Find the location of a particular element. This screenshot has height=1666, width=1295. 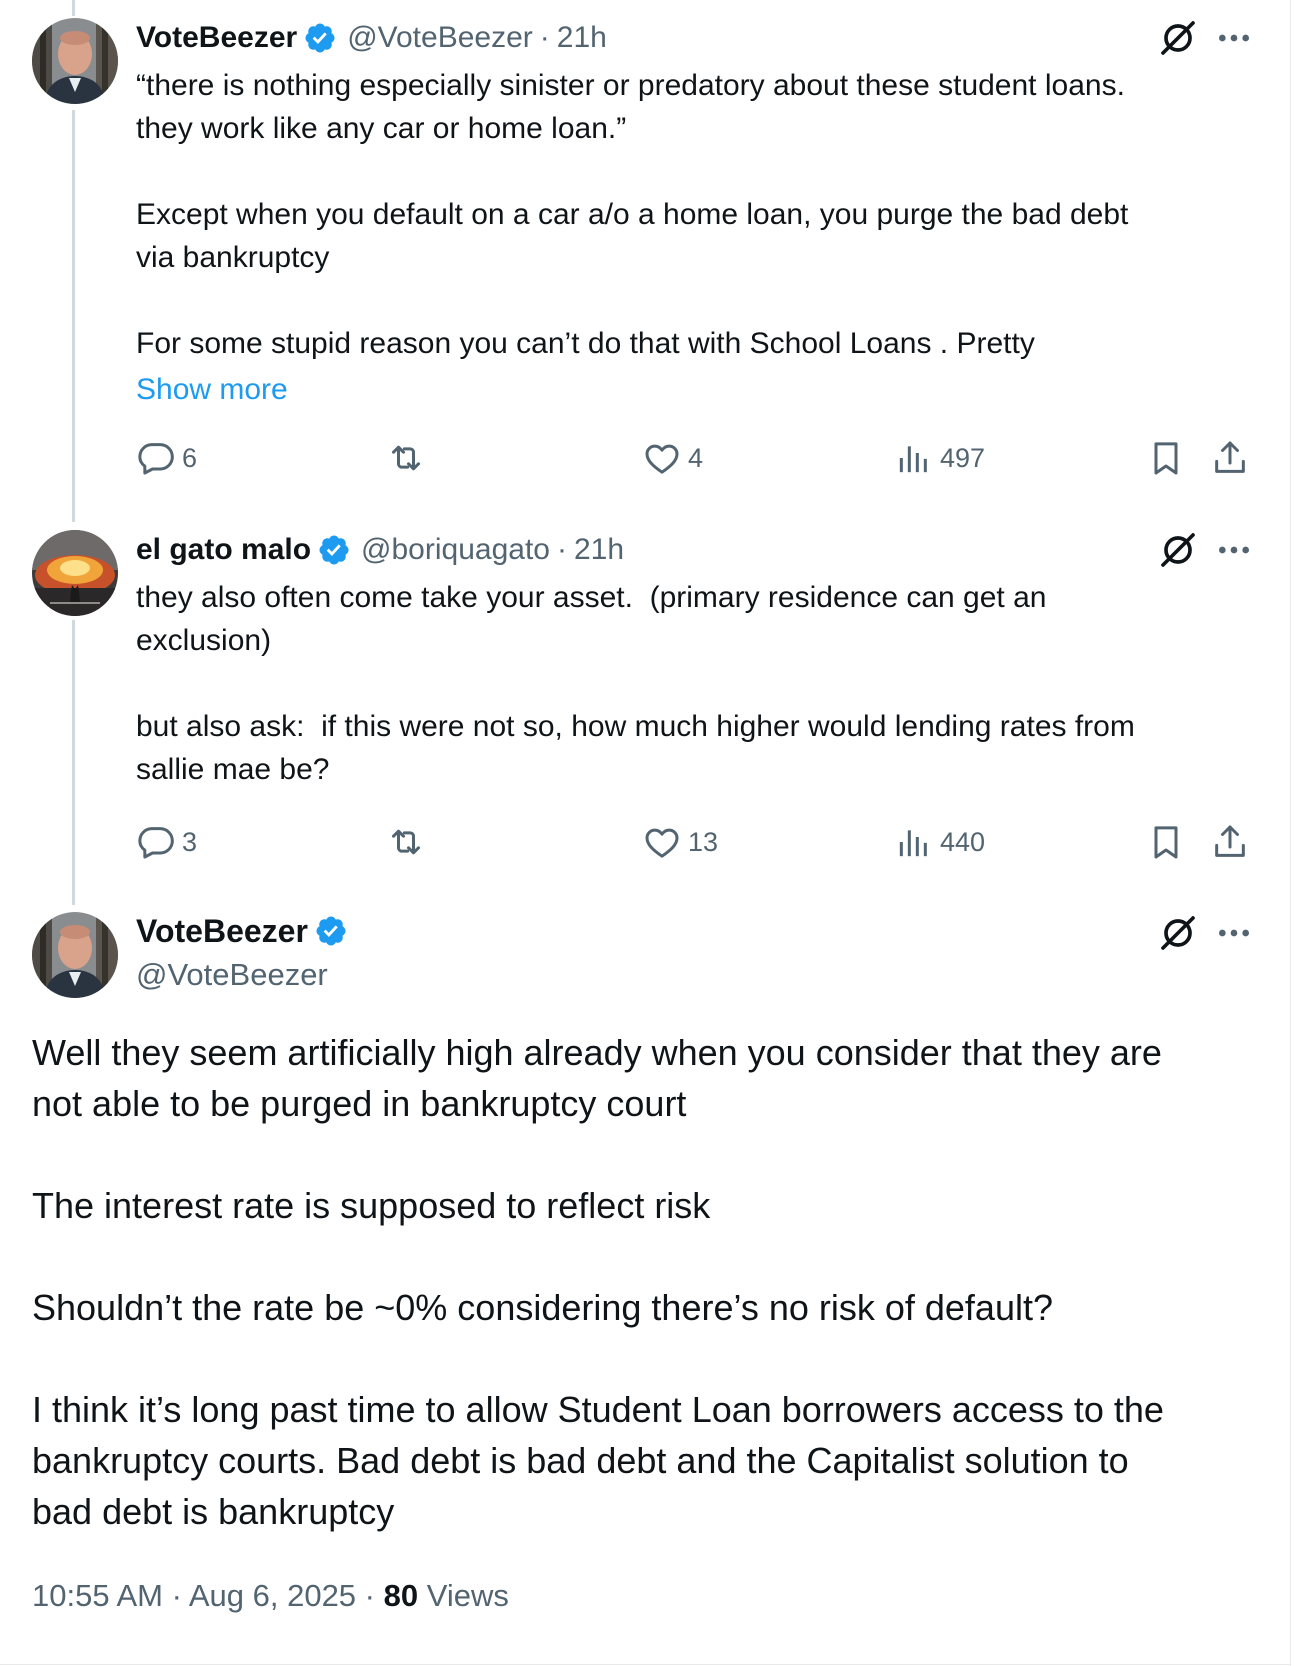

tweet-actions: 3 13 440 is located at coordinates (696, 842).